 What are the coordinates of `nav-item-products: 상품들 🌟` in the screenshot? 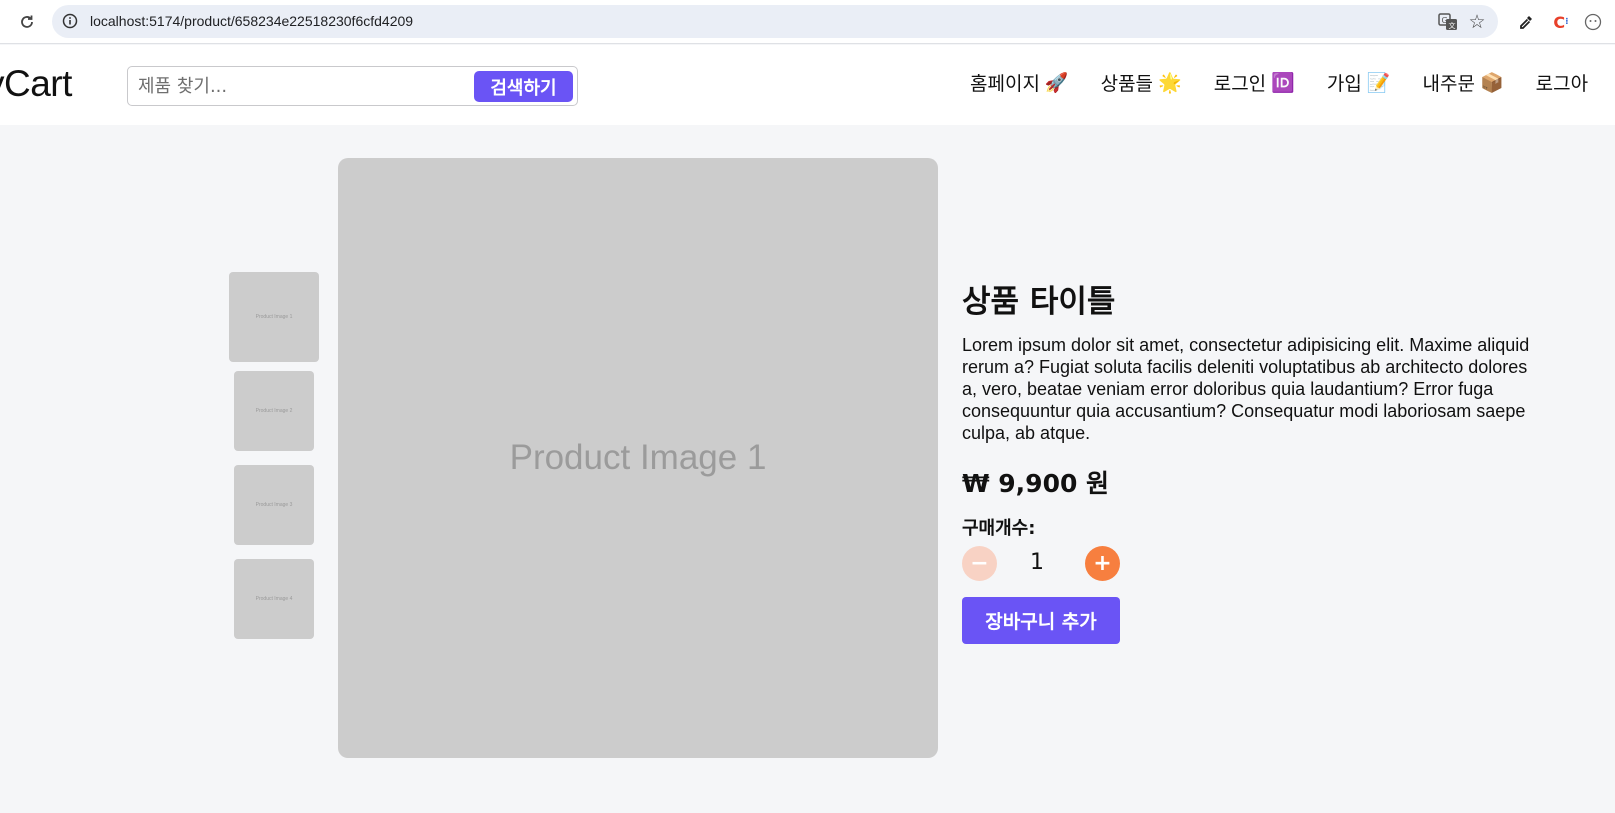 It's located at (1141, 82).